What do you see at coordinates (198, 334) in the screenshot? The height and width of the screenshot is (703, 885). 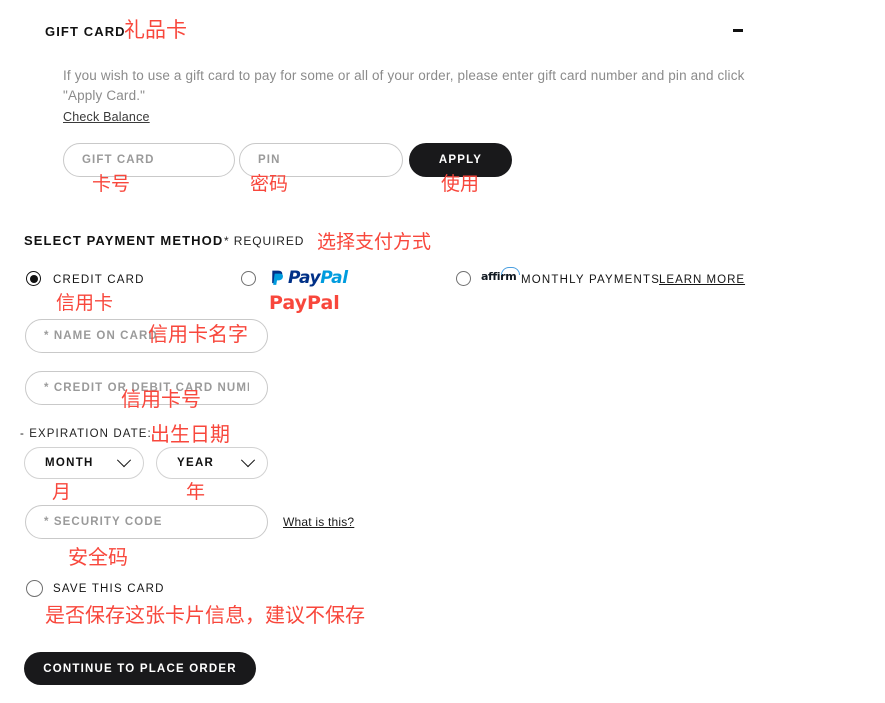 I see `annotation-name-on-card: 信用卡名字` at bounding box center [198, 334].